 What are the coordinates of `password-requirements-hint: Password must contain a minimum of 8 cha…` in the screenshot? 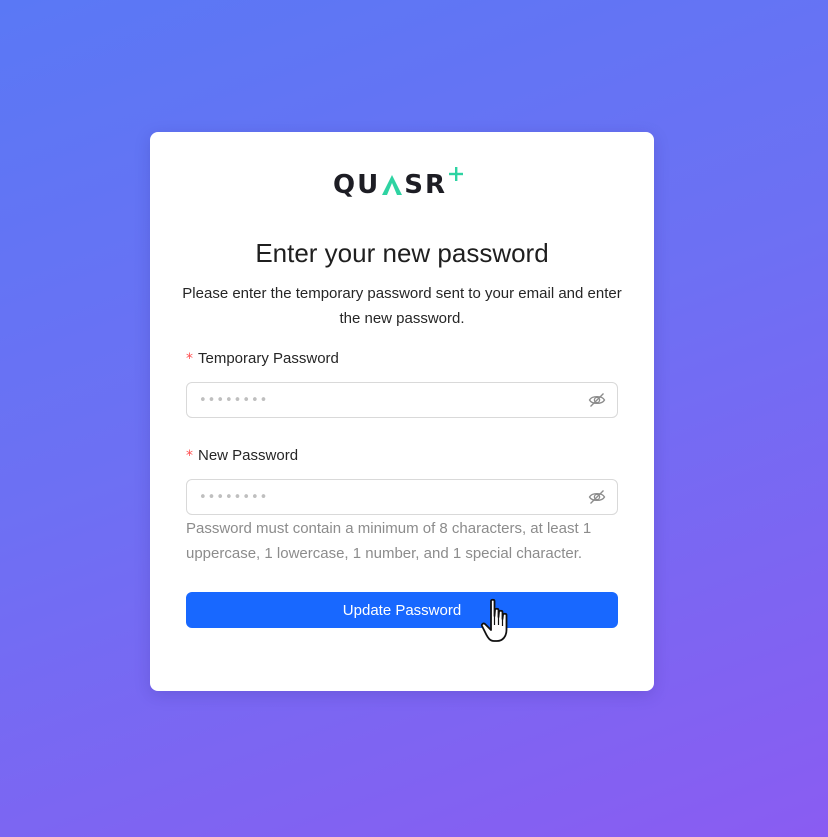 It's located at (389, 541).